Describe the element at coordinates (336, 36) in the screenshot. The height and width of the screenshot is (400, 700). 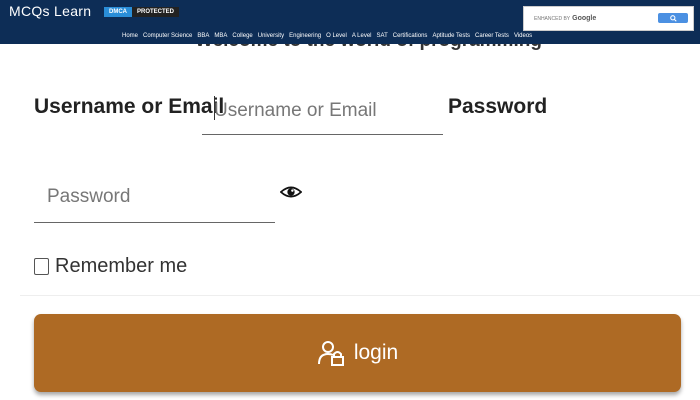
I see `nav-item-o-level: O Level` at that location.